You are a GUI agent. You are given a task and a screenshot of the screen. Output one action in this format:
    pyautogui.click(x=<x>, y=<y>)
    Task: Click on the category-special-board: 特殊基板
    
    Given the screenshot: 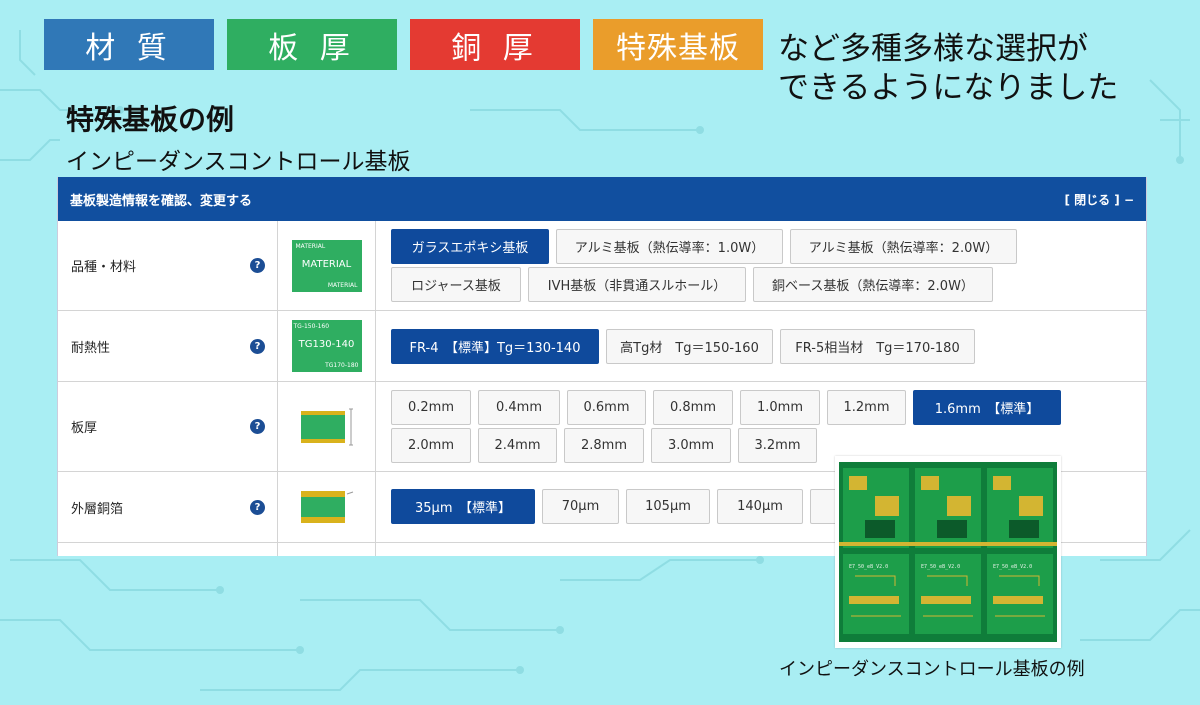 What is the action you would take?
    pyautogui.click(x=678, y=44)
    